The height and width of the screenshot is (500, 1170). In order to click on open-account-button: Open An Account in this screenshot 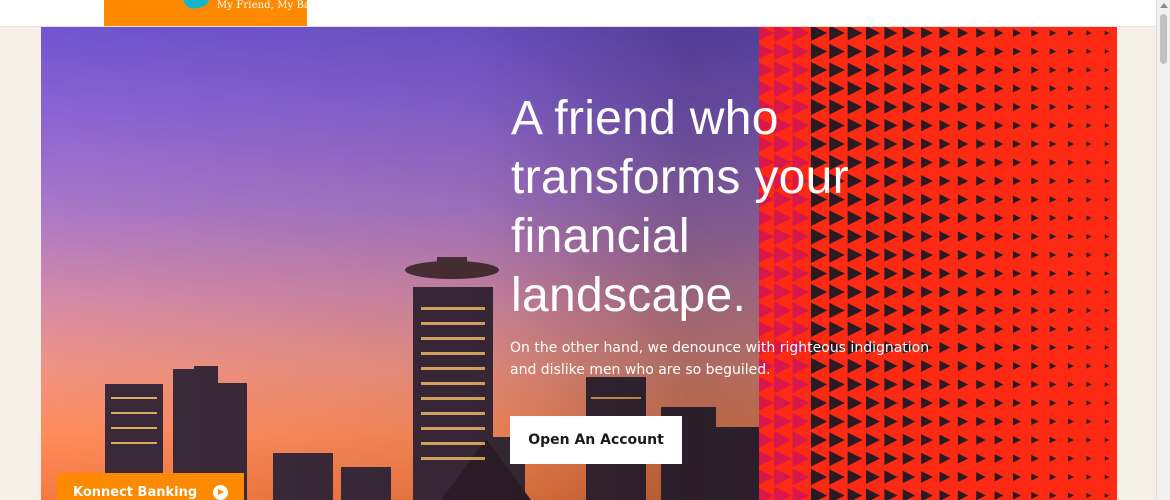, I will do `click(596, 440)`.